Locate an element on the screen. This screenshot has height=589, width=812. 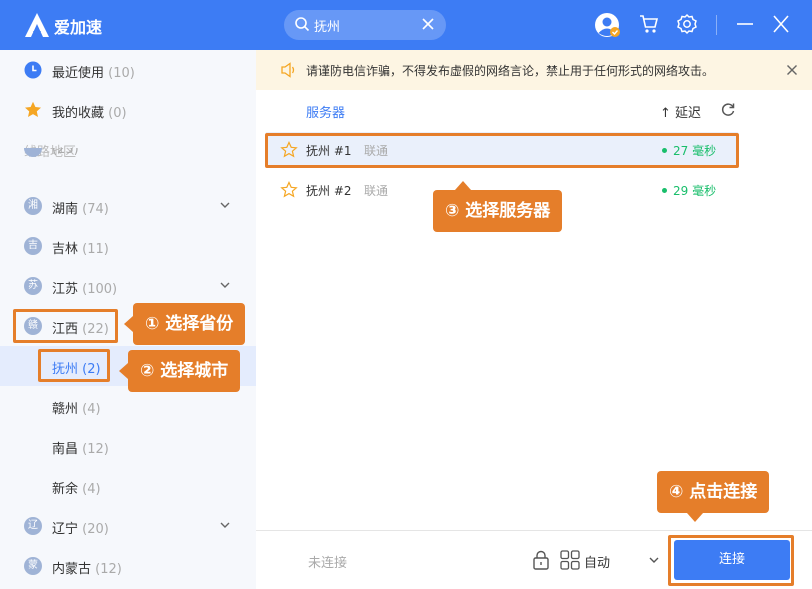
sidebar-item-recent: 最近使用 (10) is located at coordinates (128, 70).